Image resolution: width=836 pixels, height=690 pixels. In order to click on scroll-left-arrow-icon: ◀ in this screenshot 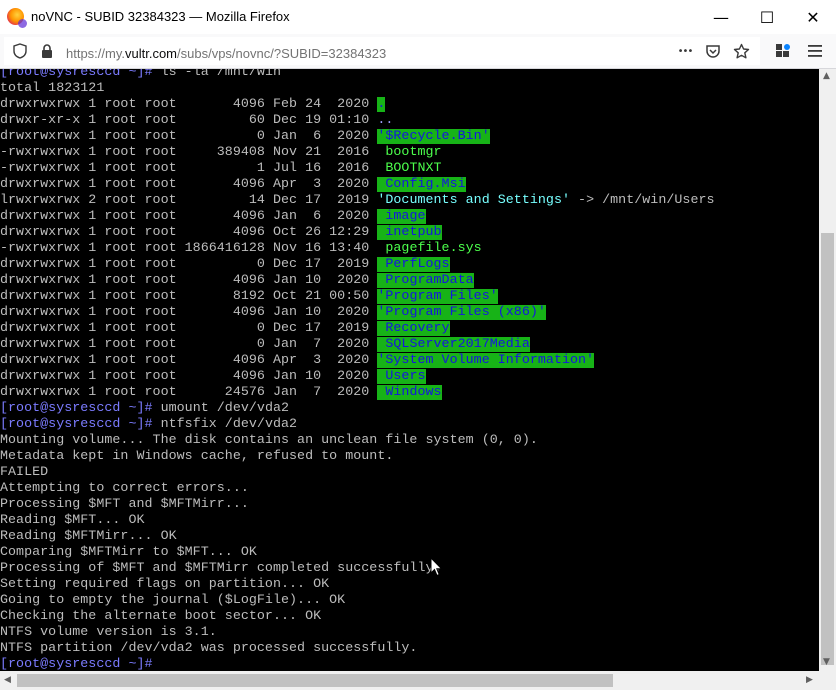, I will do `click(7, 680)`.